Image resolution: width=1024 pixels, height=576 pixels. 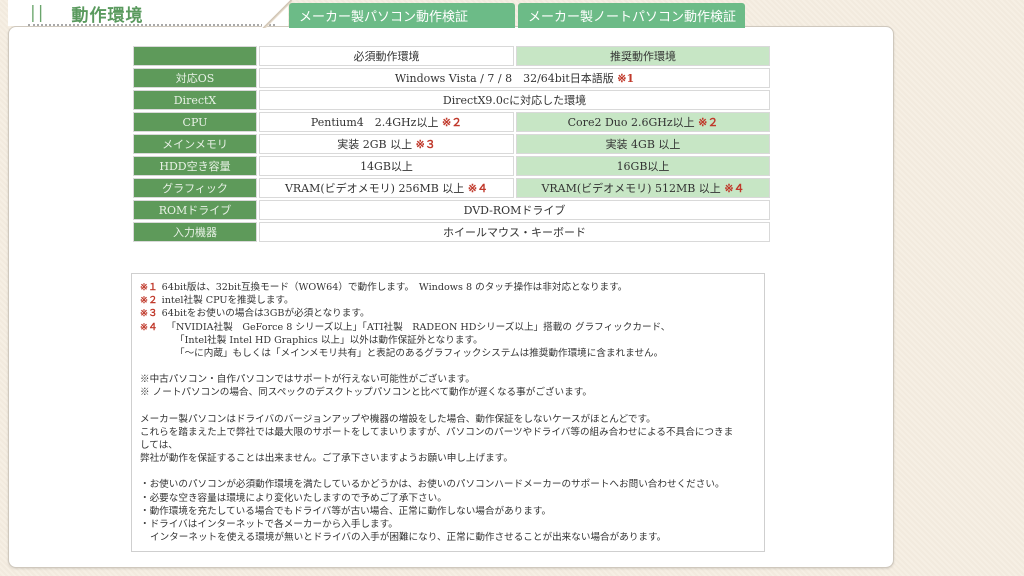 What do you see at coordinates (107, 15) in the screenshot?
I see `page-title-text: 動作環境` at bounding box center [107, 15].